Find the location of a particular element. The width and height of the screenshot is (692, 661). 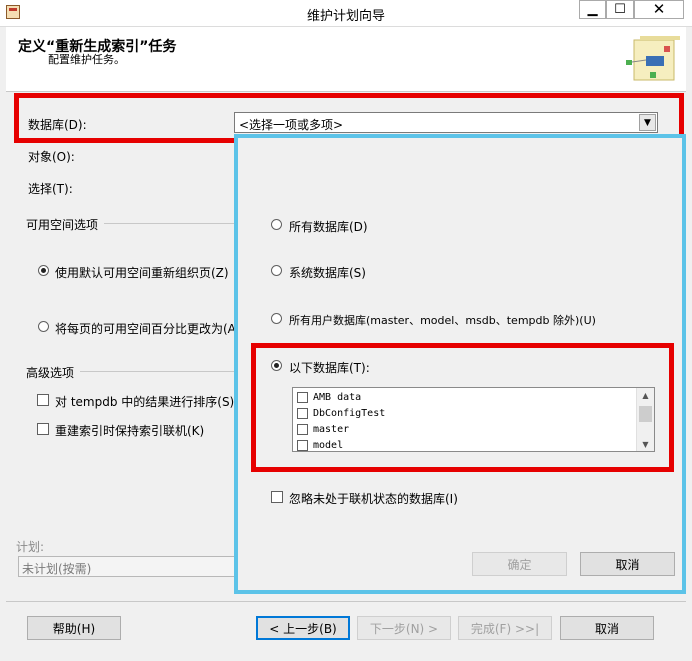

schedule-value: 未计划(按需) is located at coordinates (57, 569).